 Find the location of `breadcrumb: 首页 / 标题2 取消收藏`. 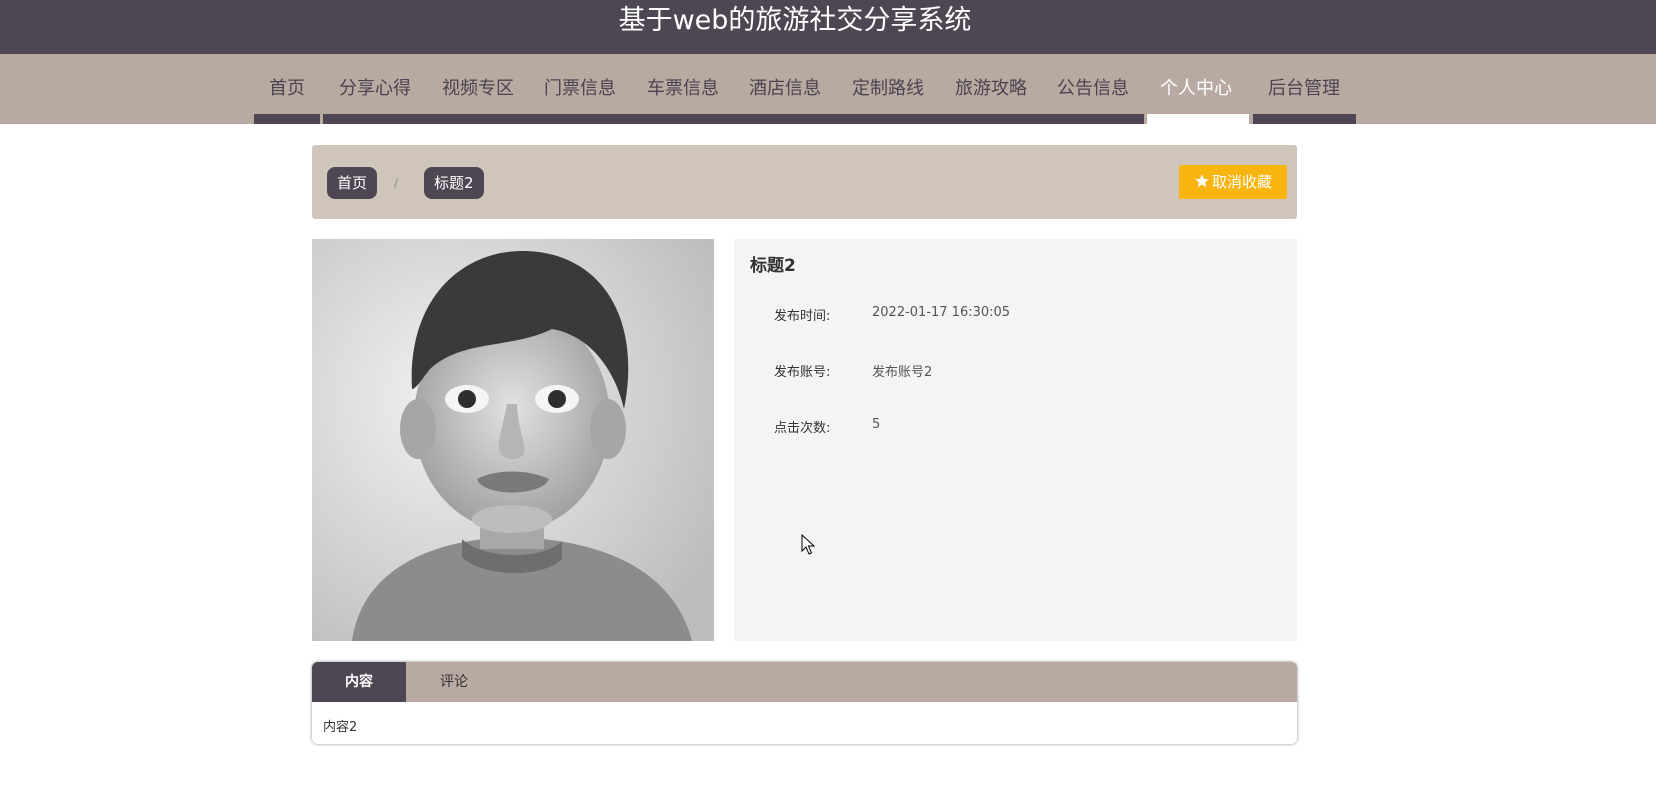

breadcrumb: 首页 / 标题2 取消收藏 is located at coordinates (804, 182).